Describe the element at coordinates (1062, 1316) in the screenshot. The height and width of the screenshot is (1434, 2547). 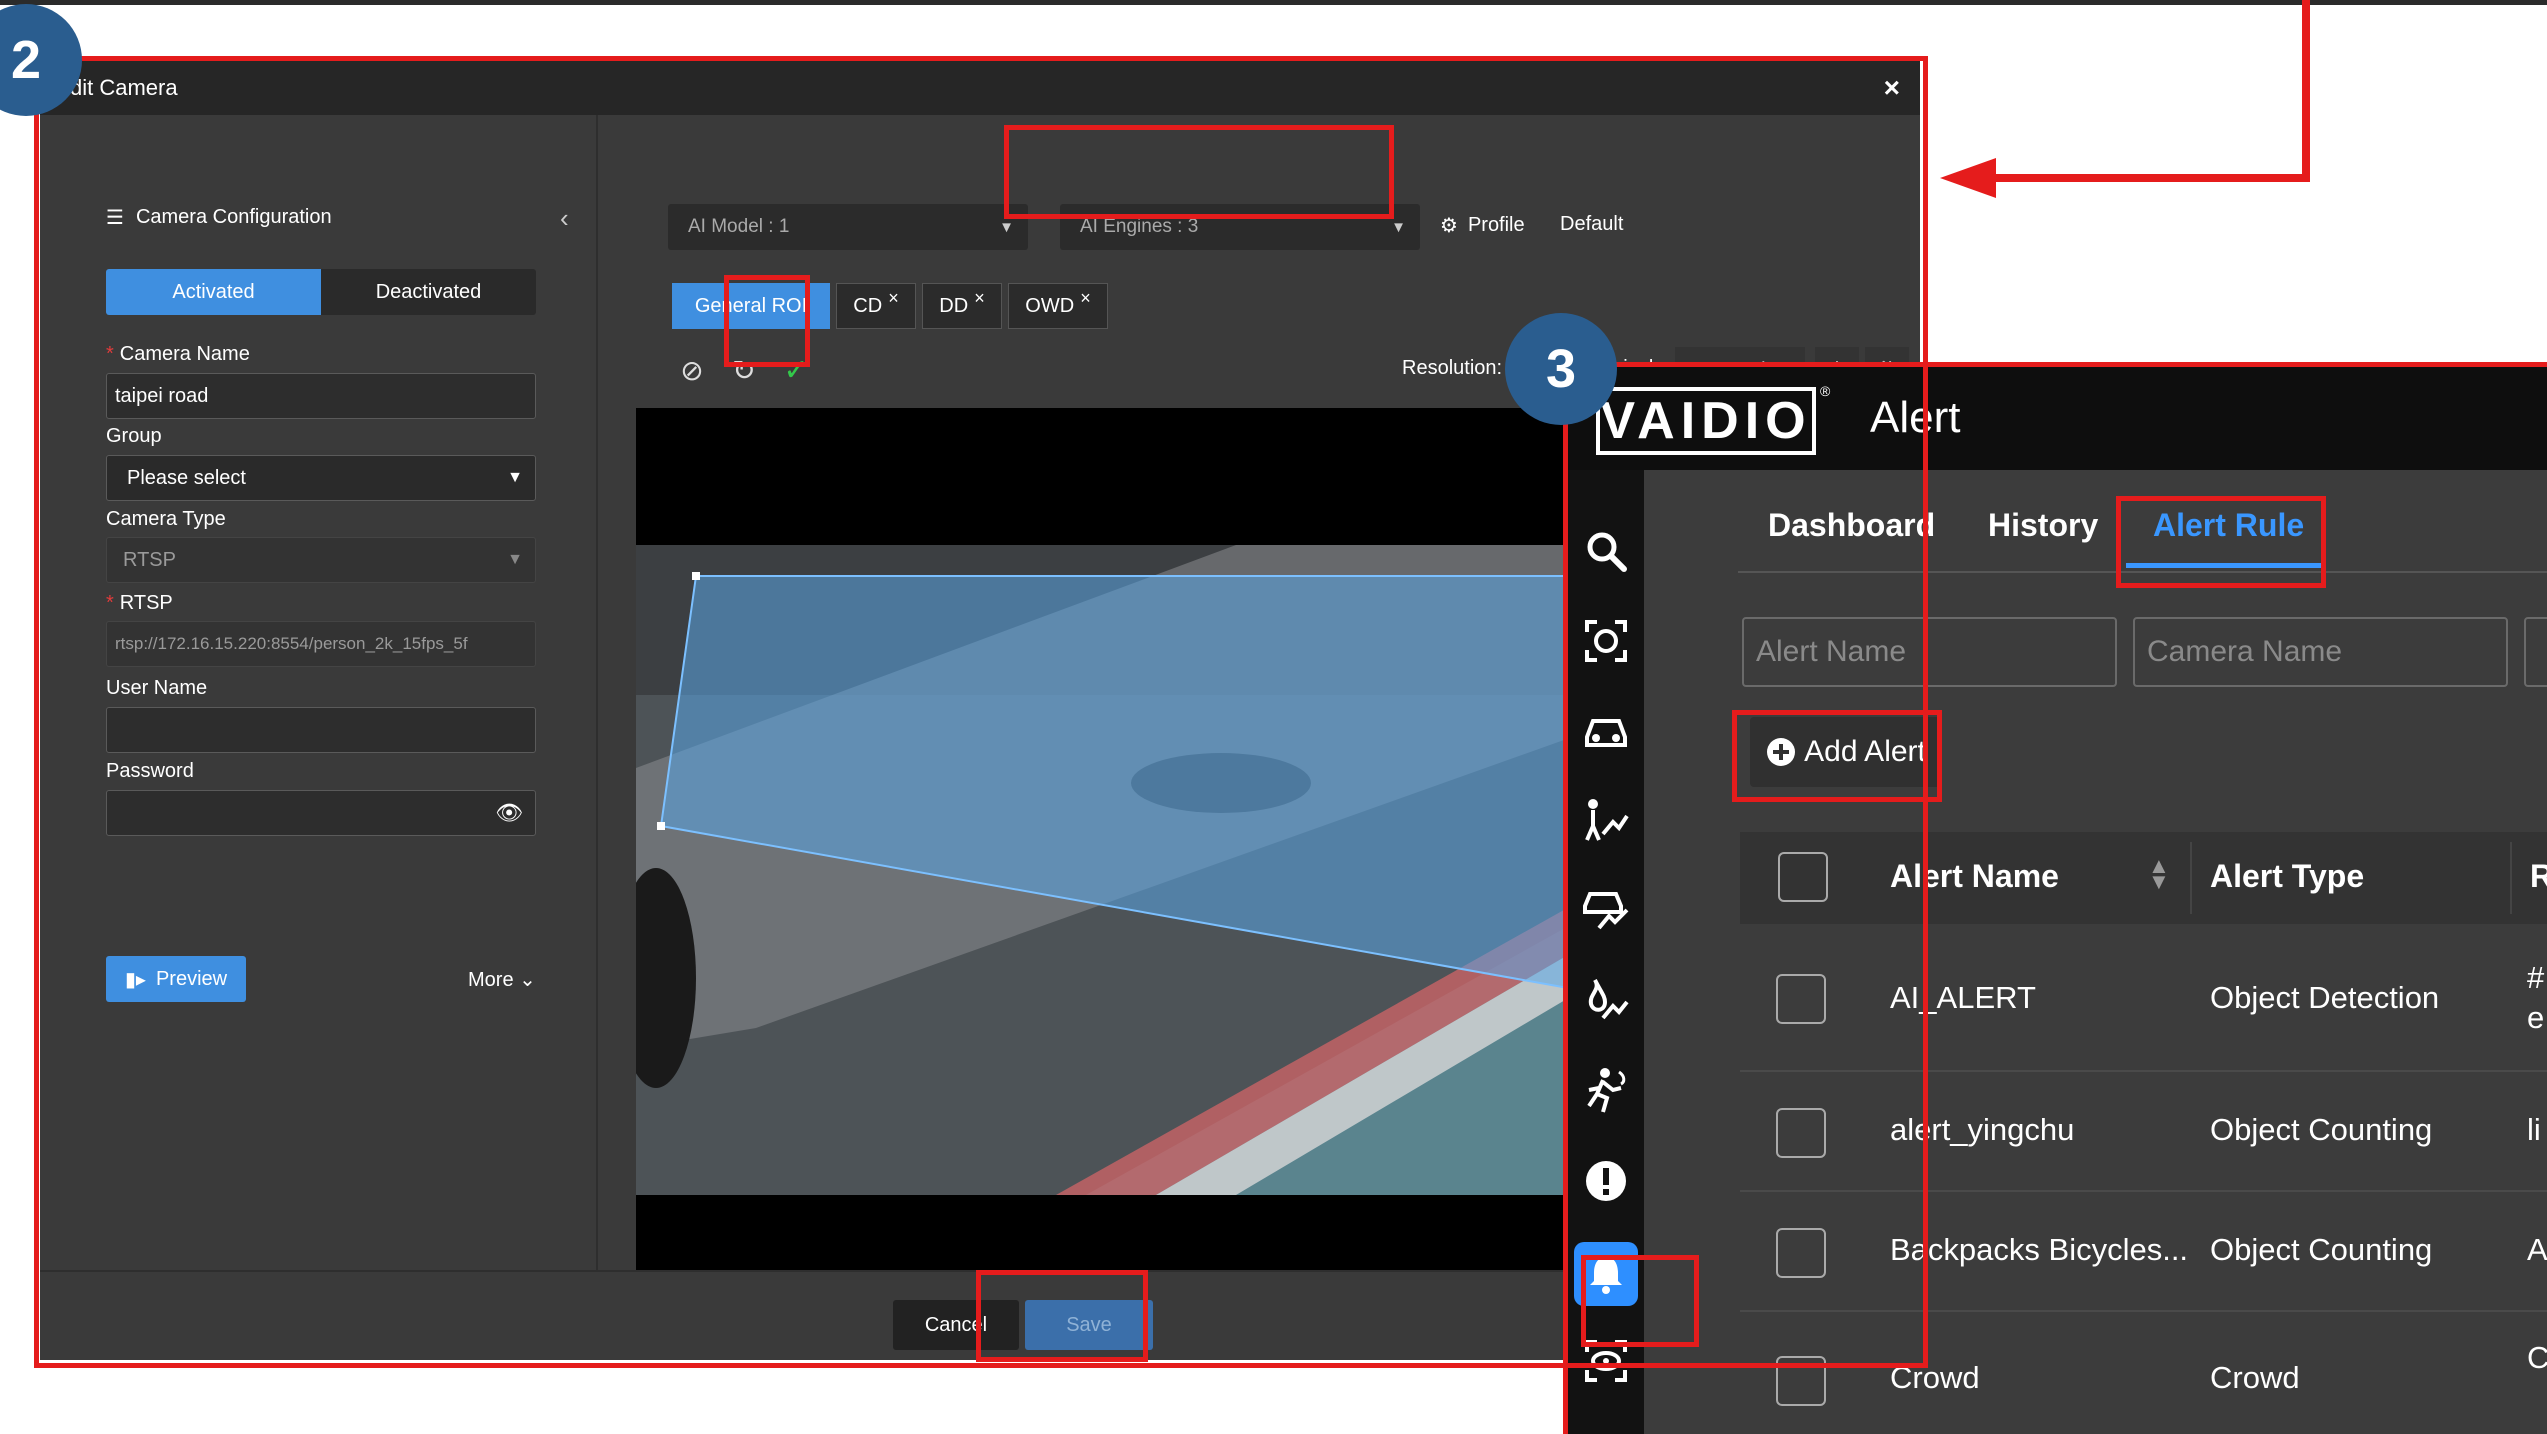
I see `highlight-save` at that location.